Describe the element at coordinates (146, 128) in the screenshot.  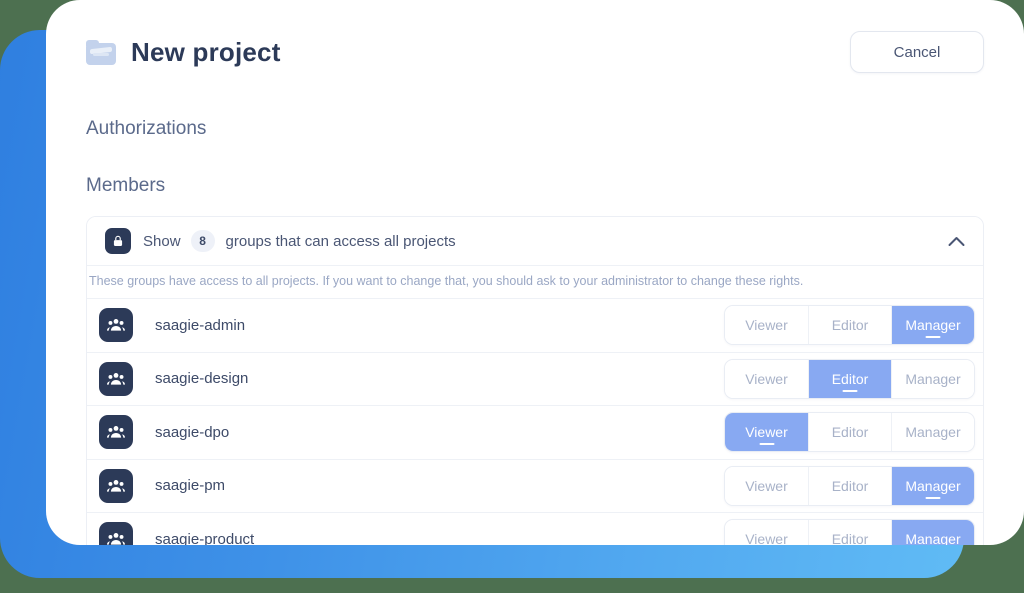
I see `section-heading-authorizations: Authorizations` at that location.